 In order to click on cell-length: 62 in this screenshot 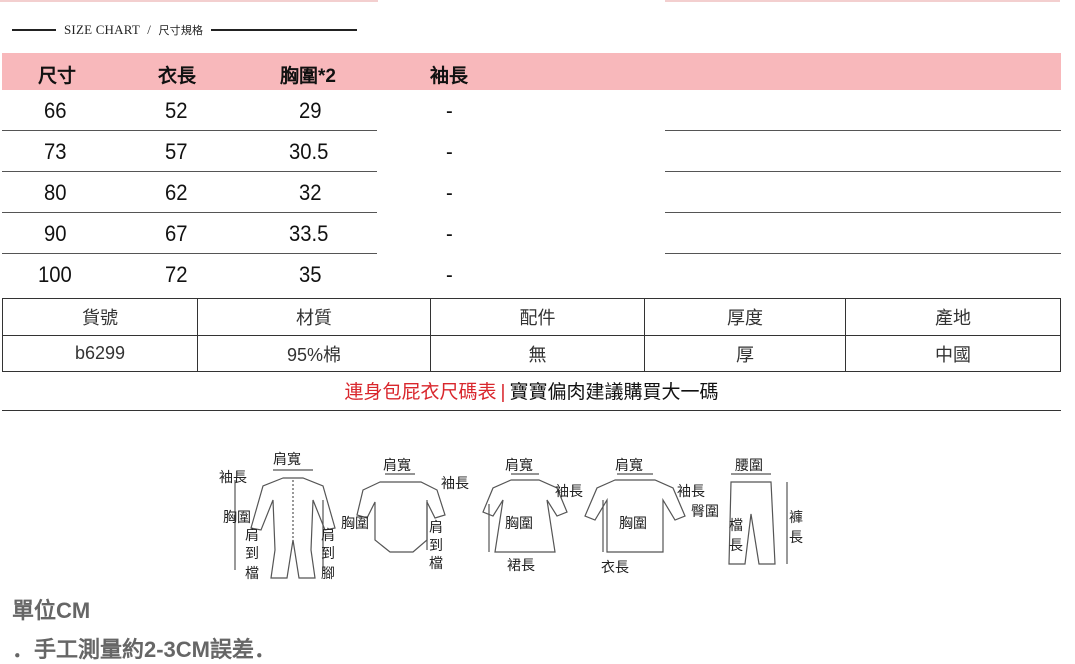, I will do `click(176, 192)`.